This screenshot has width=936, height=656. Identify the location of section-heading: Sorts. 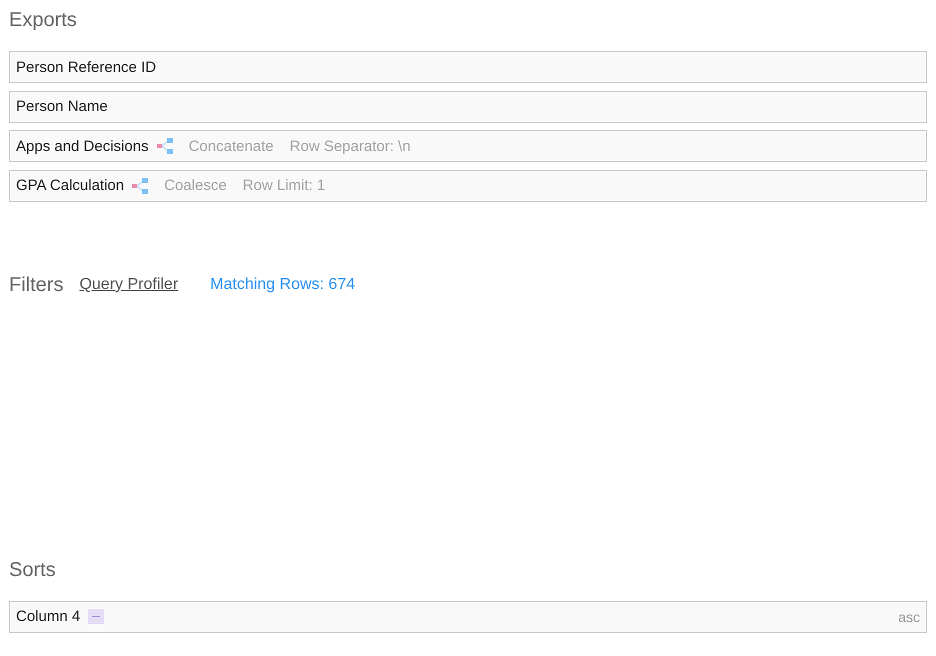
(32, 570).